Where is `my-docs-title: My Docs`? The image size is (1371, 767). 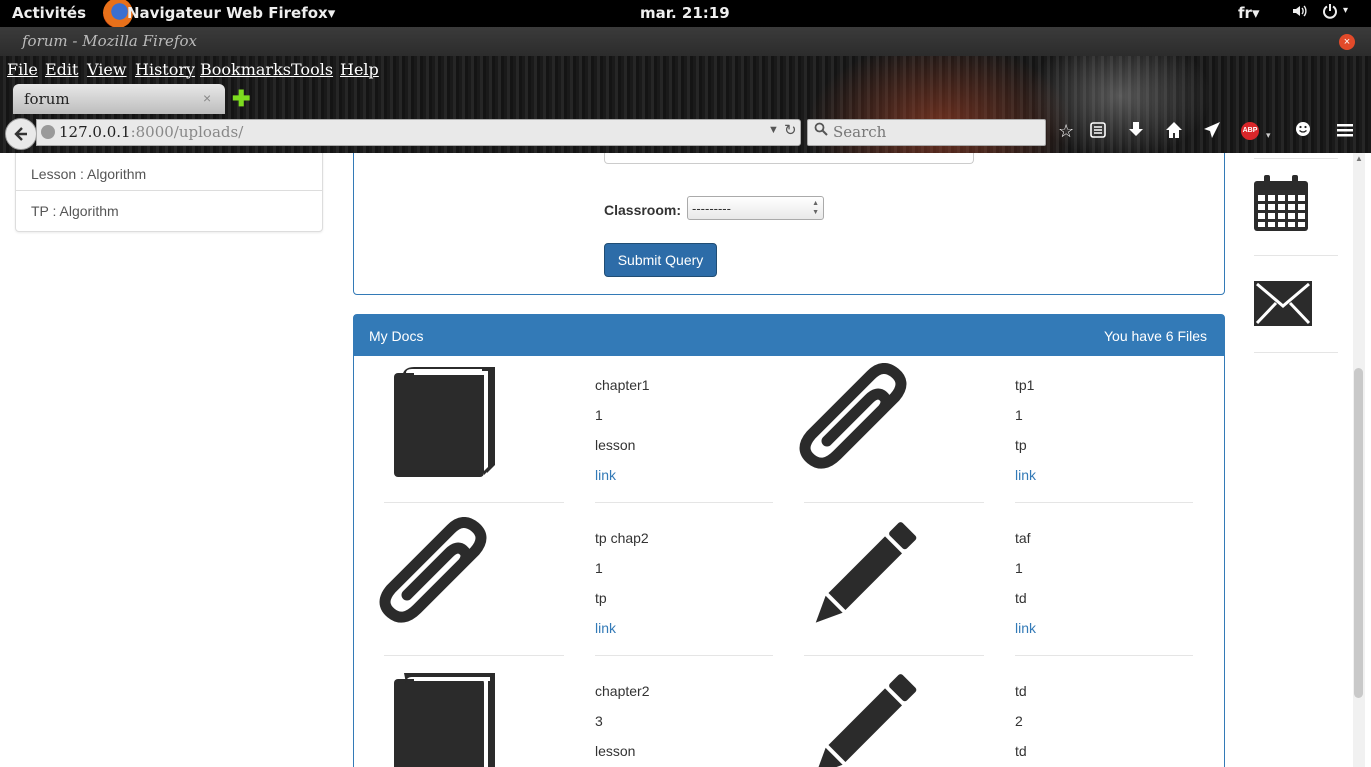
my-docs-title: My Docs is located at coordinates (396, 336).